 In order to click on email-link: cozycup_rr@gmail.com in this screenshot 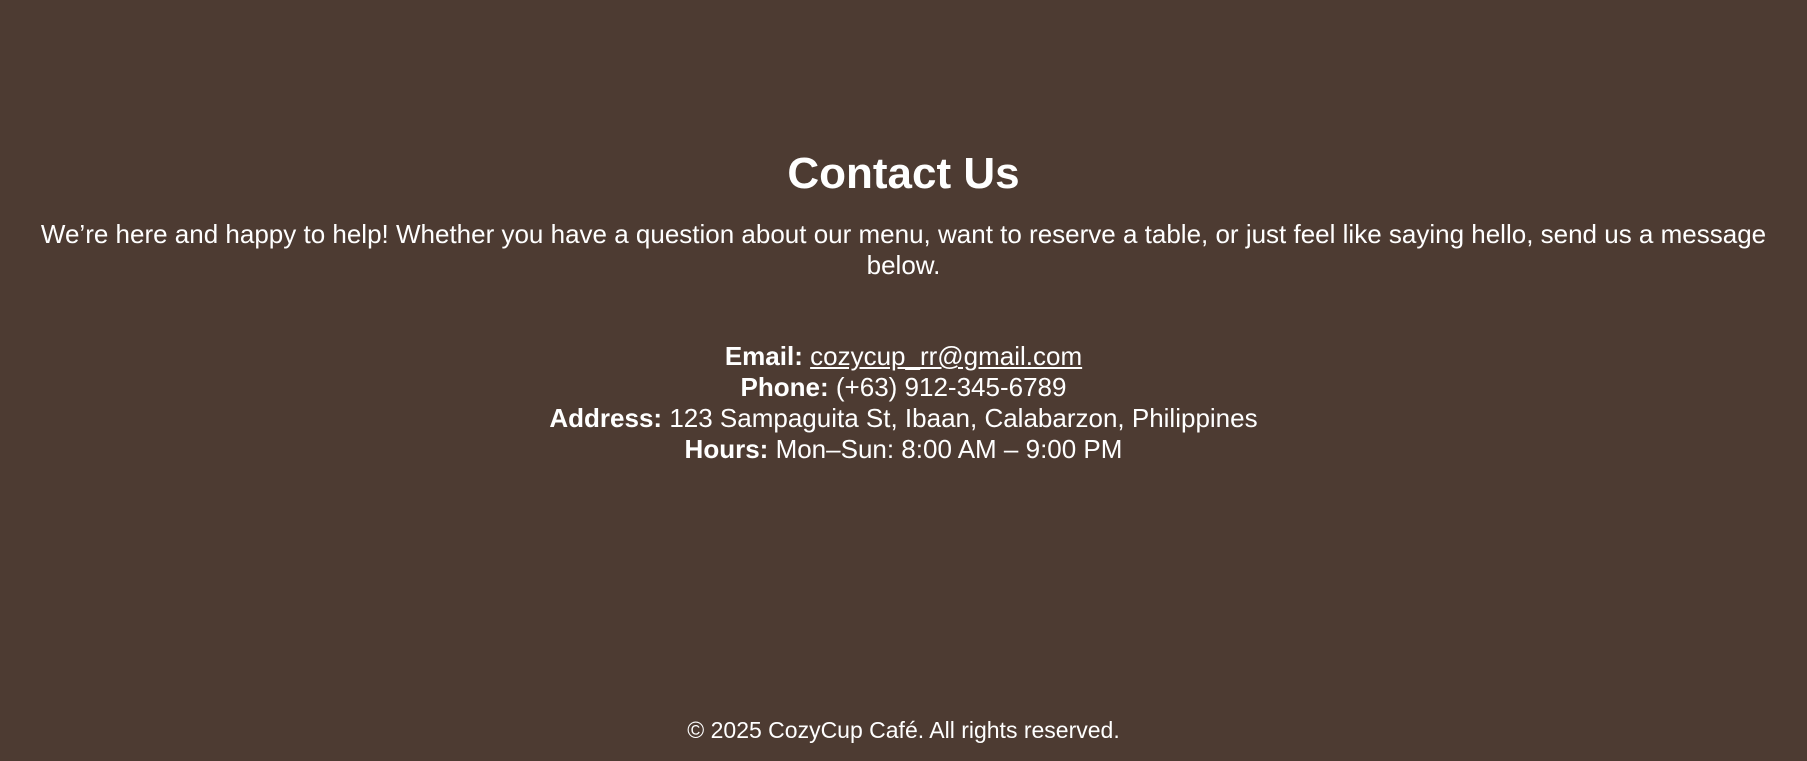, I will do `click(946, 356)`.